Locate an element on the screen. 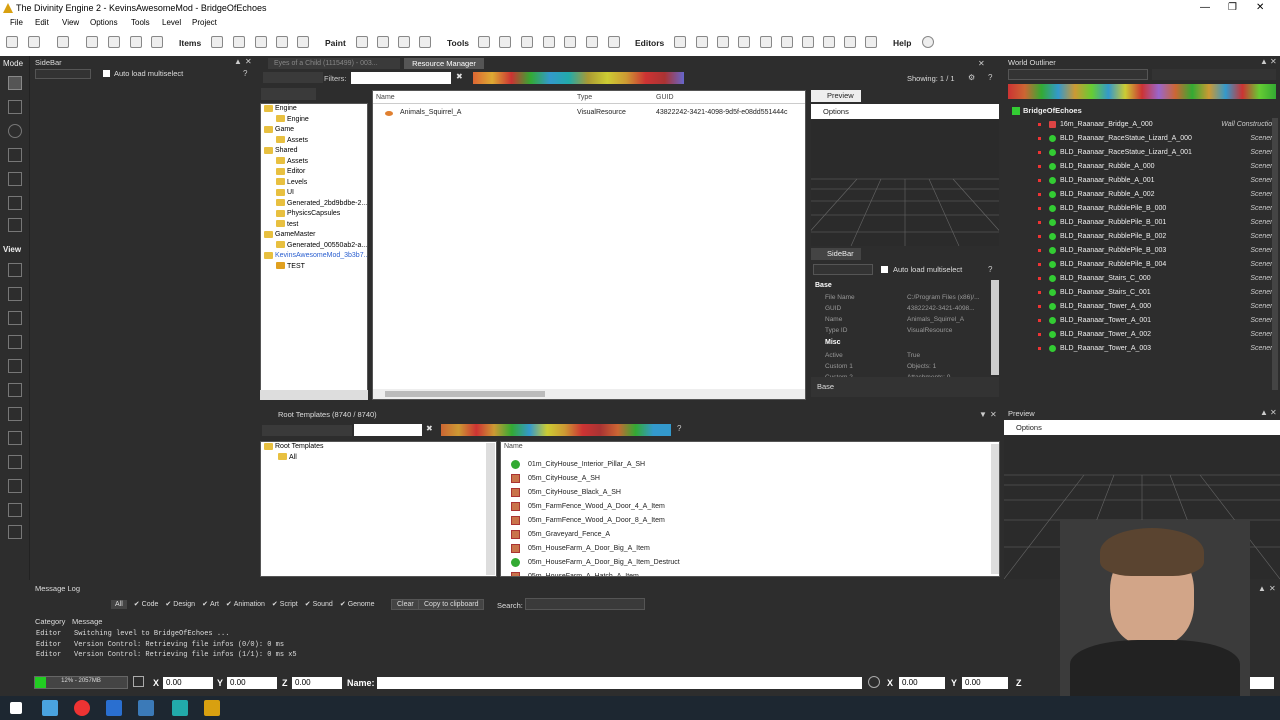 The width and height of the screenshot is (1280, 720). start-icon is located at coordinates (16, 708).